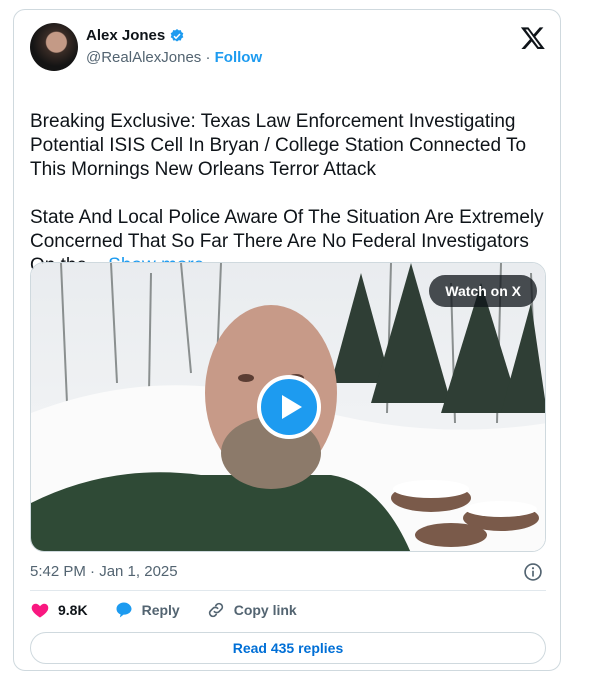 The image size is (592, 674). I want to click on info-icon, so click(533, 572).